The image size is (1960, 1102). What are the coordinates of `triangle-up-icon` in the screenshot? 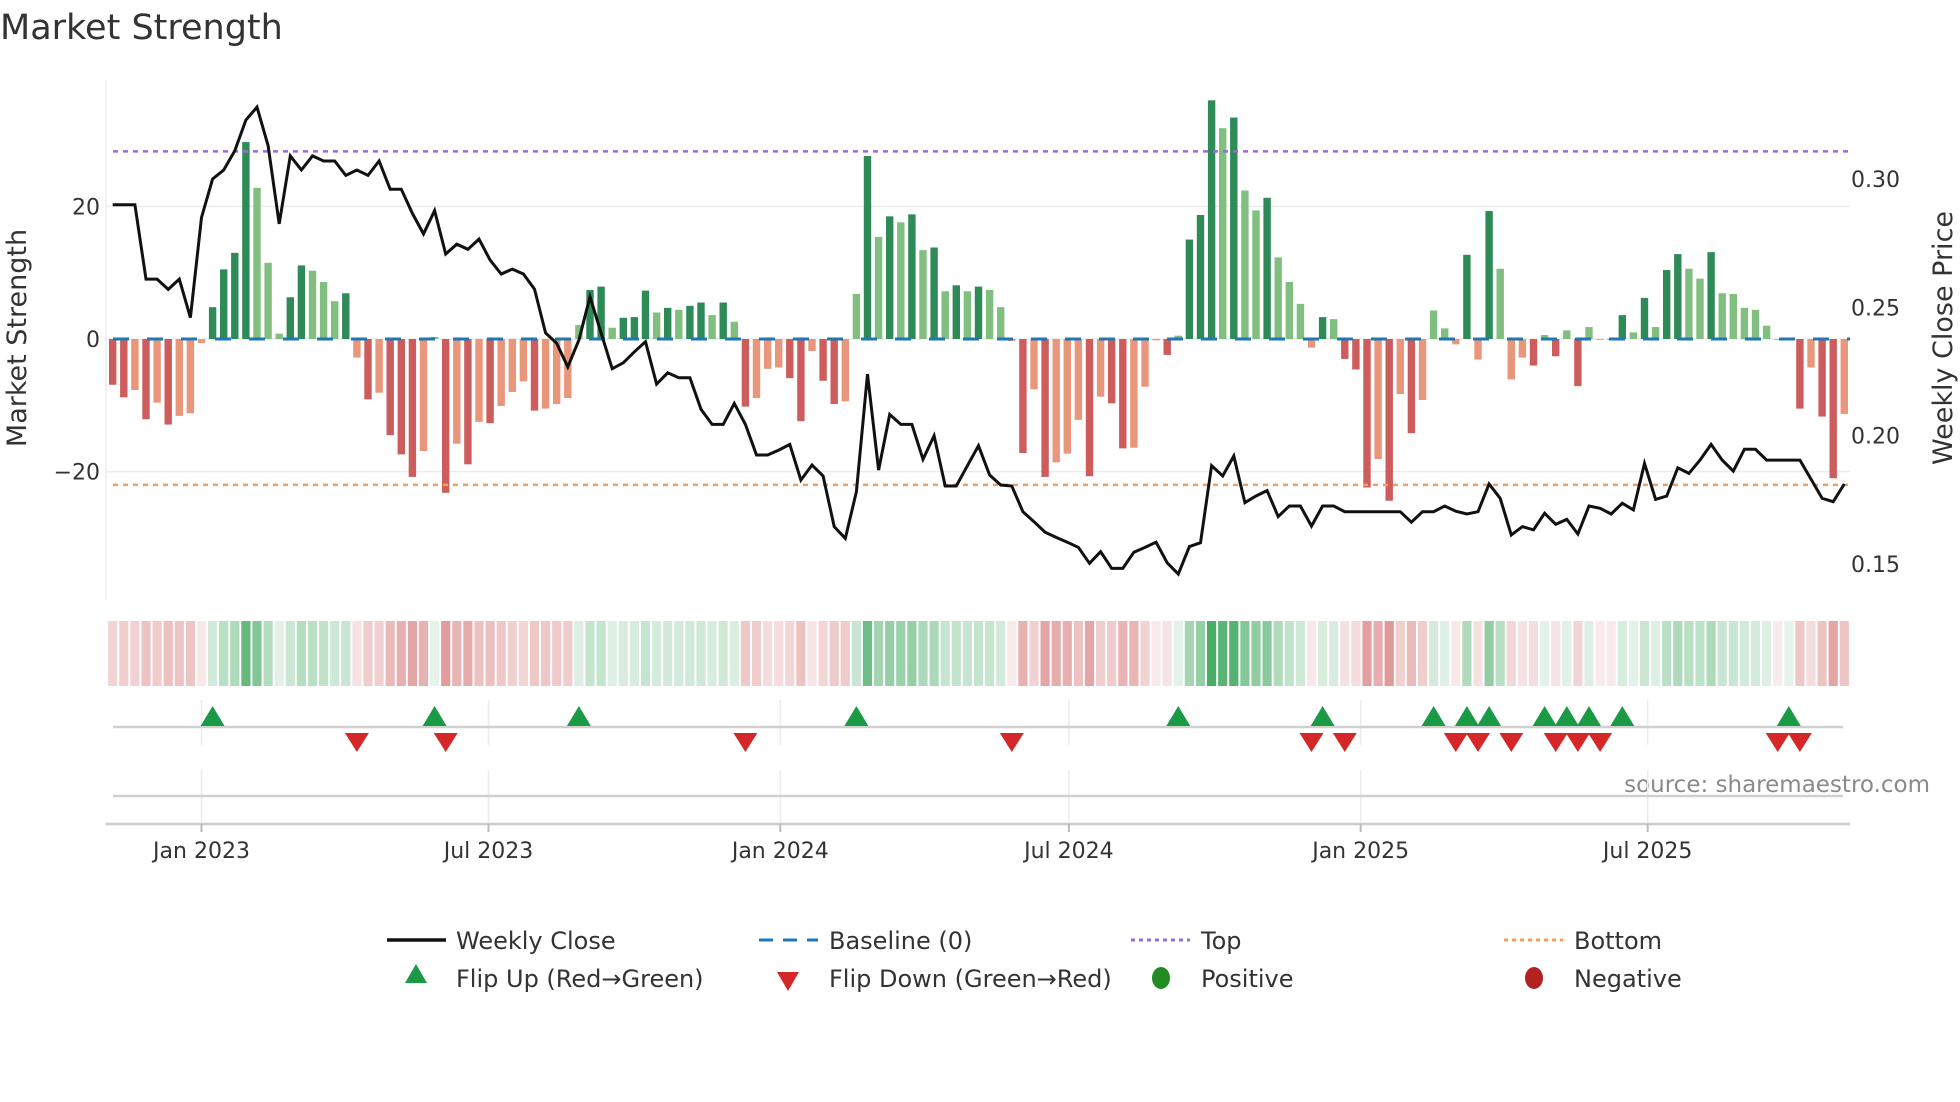 It's located at (416, 973).